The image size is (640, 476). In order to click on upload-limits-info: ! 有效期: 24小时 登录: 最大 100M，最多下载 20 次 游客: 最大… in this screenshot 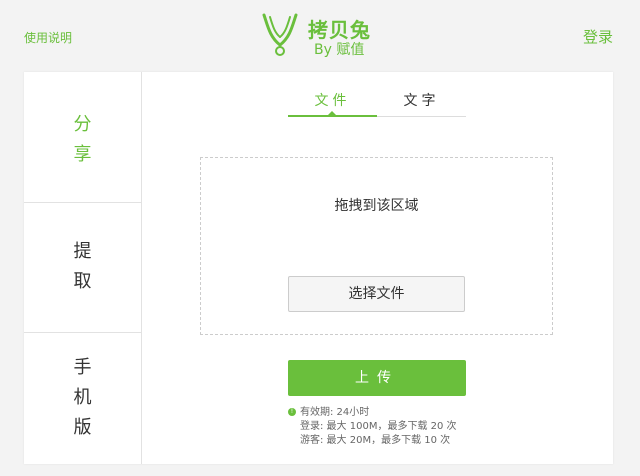, I will do `click(372, 427)`.